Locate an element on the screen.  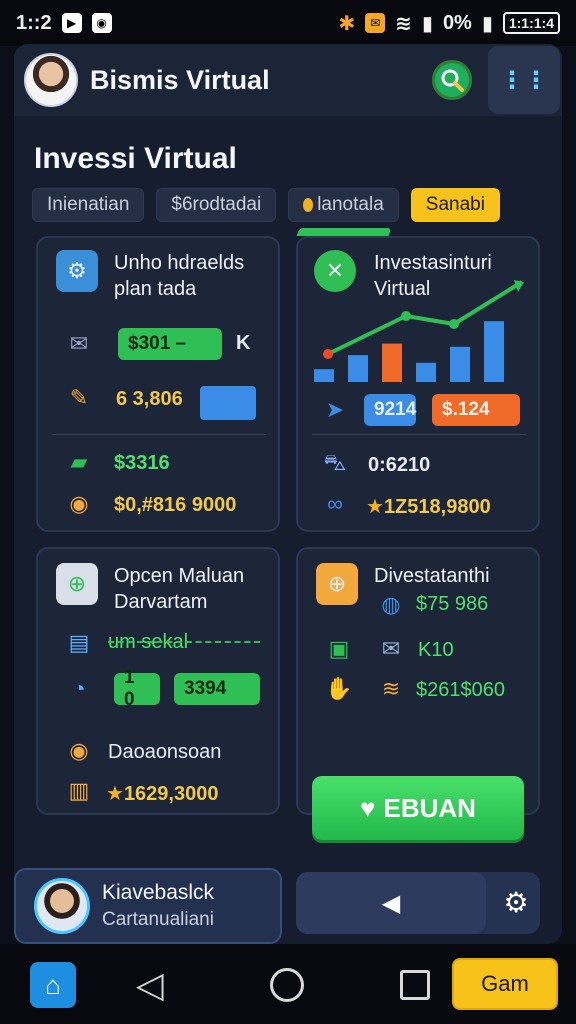
car-icon: ⛍ is located at coordinates (335, 462).